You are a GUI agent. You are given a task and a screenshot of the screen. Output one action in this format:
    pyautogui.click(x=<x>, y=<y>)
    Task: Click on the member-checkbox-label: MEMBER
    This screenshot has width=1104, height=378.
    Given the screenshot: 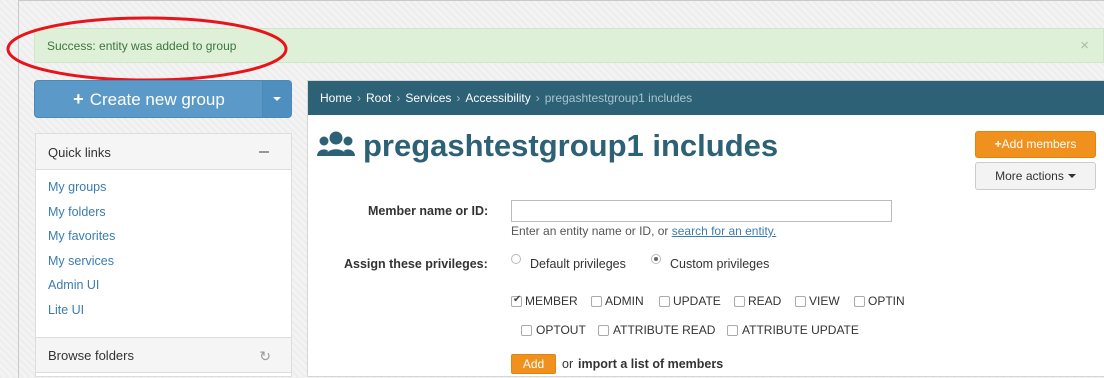 What is the action you would take?
    pyautogui.click(x=551, y=301)
    